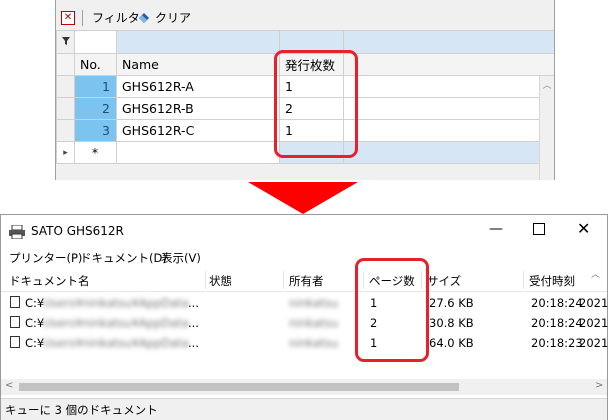 This screenshot has width=608, height=420. What do you see at coordinates (444, 281) in the screenshot?
I see `column-header-size: サイズ` at bounding box center [444, 281].